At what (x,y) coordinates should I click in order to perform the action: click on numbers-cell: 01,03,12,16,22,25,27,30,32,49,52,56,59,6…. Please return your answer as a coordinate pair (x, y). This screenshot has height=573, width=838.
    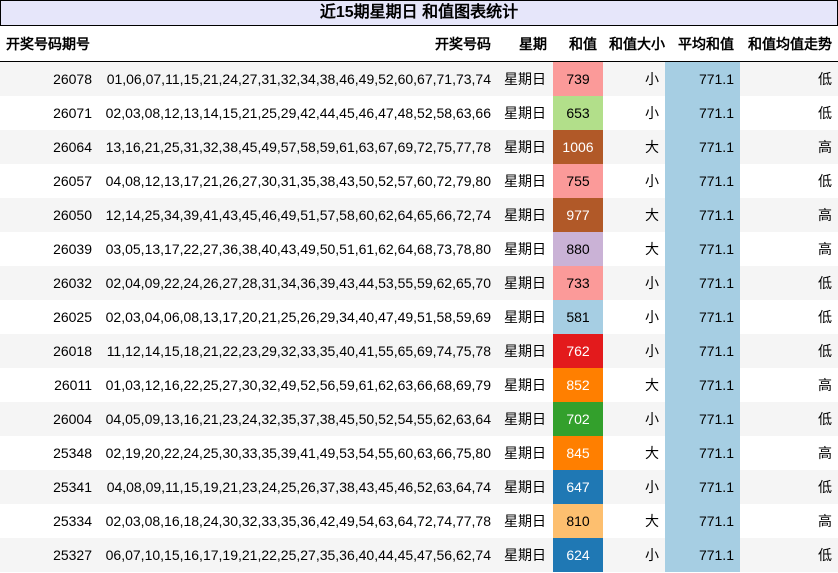
    Looking at the image, I should click on (298, 385).